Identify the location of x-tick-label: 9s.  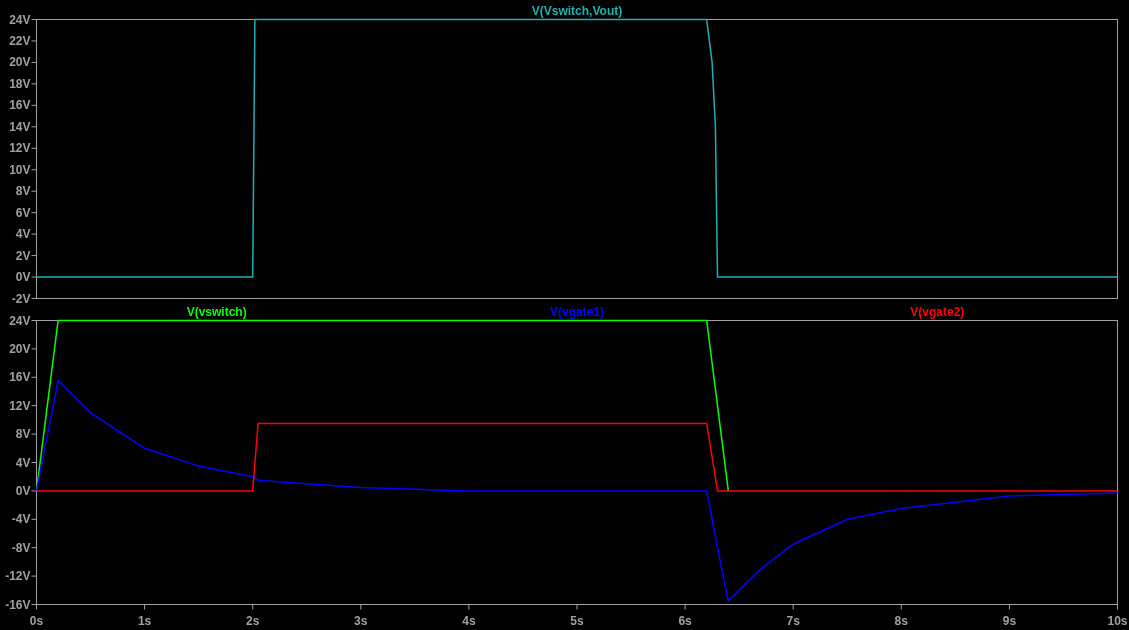
(1009, 620).